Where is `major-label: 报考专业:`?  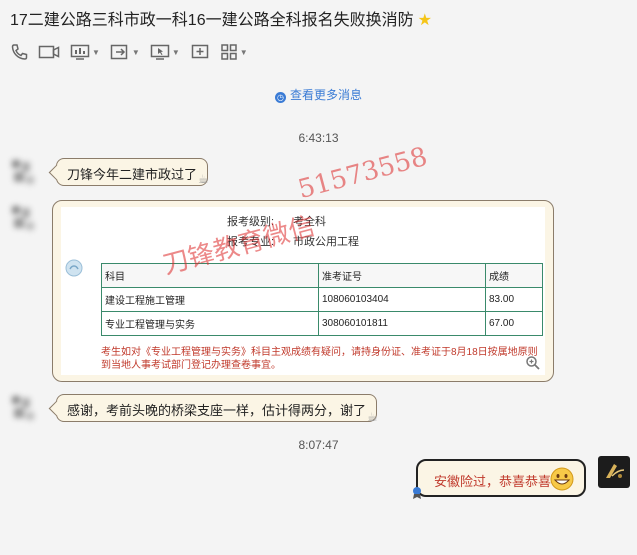
major-label: 报考专业: is located at coordinates (251, 242).